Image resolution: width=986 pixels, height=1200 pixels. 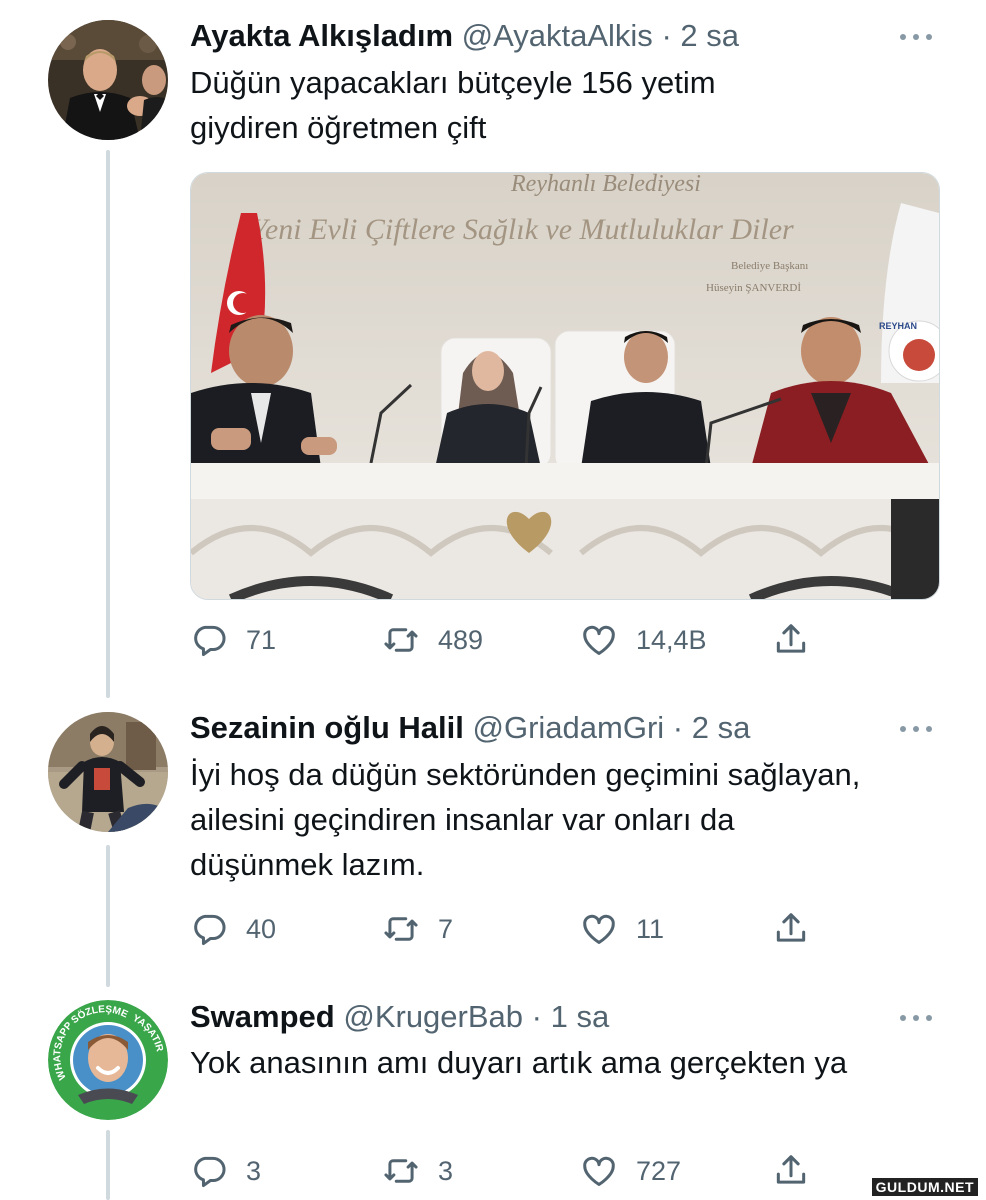 I want to click on timestamp: 1 sa, so click(x=580, y=1016).